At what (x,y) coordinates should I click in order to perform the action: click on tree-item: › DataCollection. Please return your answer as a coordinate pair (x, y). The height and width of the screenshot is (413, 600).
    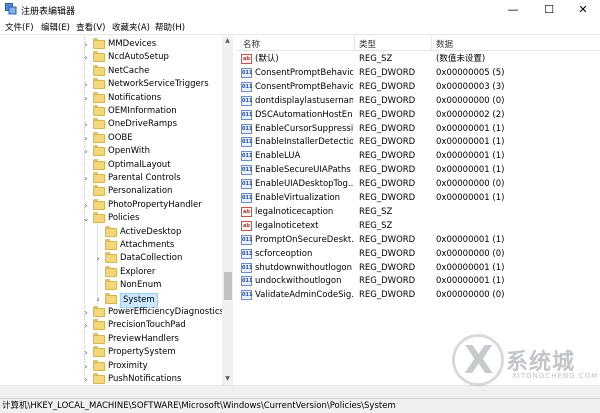
    Looking at the image, I should click on (111, 258).